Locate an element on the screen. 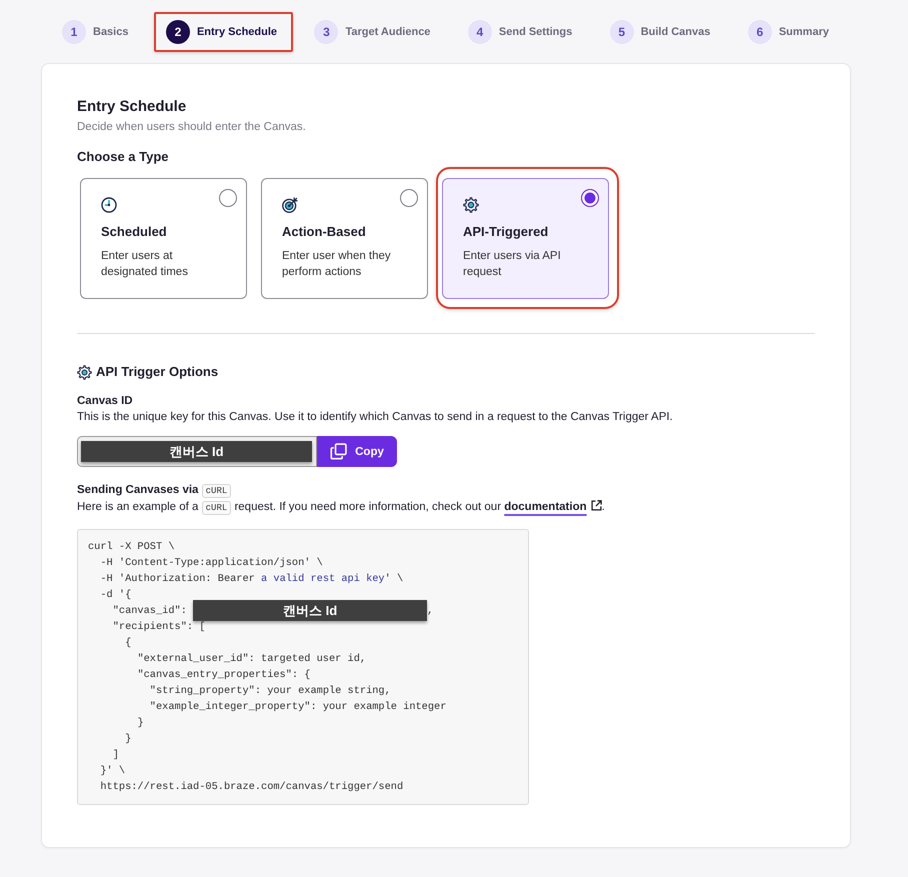 The height and width of the screenshot is (877, 908). clock-icon is located at coordinates (109, 205).